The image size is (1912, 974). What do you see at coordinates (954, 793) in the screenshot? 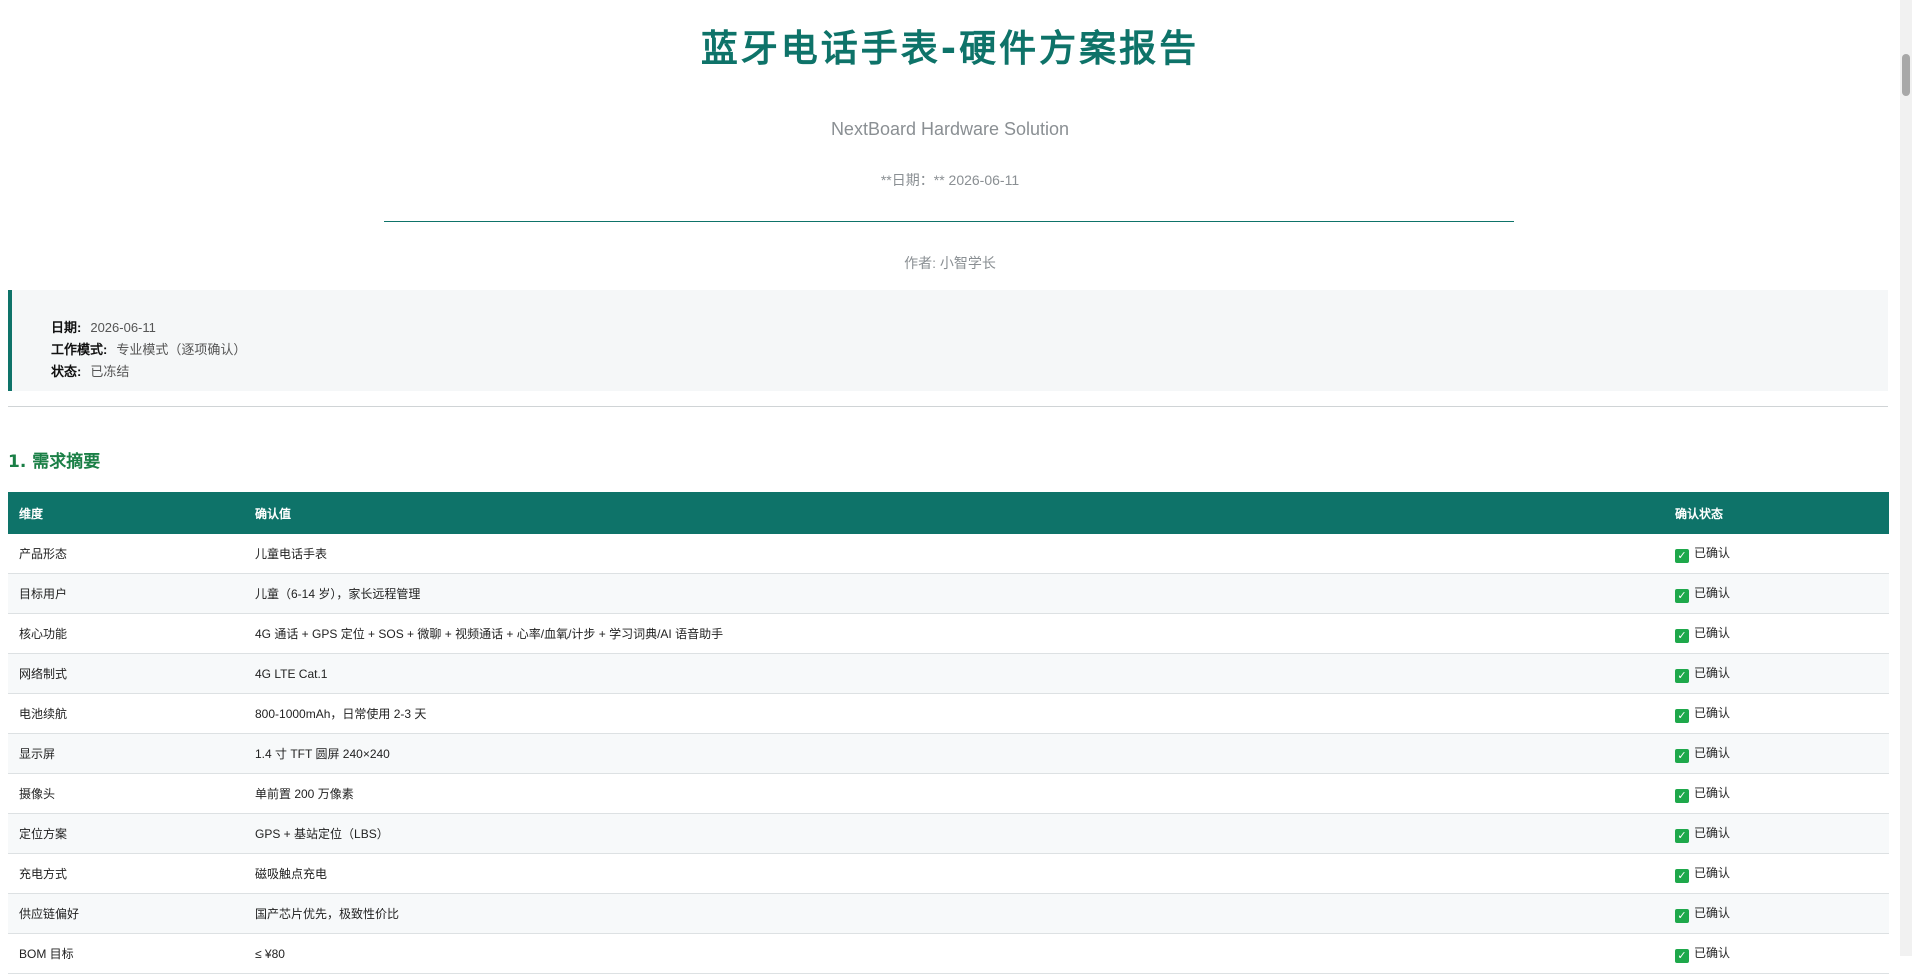
I see `cell-value: 单前置 200 万像素` at bounding box center [954, 793].